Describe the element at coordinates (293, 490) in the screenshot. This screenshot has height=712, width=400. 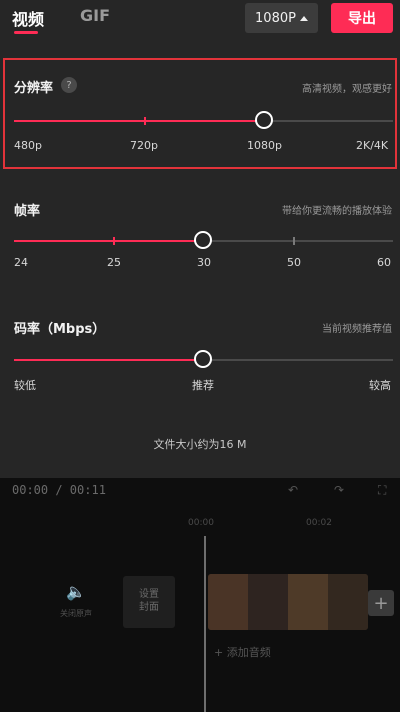
I see `undo-icon: ↶` at that location.